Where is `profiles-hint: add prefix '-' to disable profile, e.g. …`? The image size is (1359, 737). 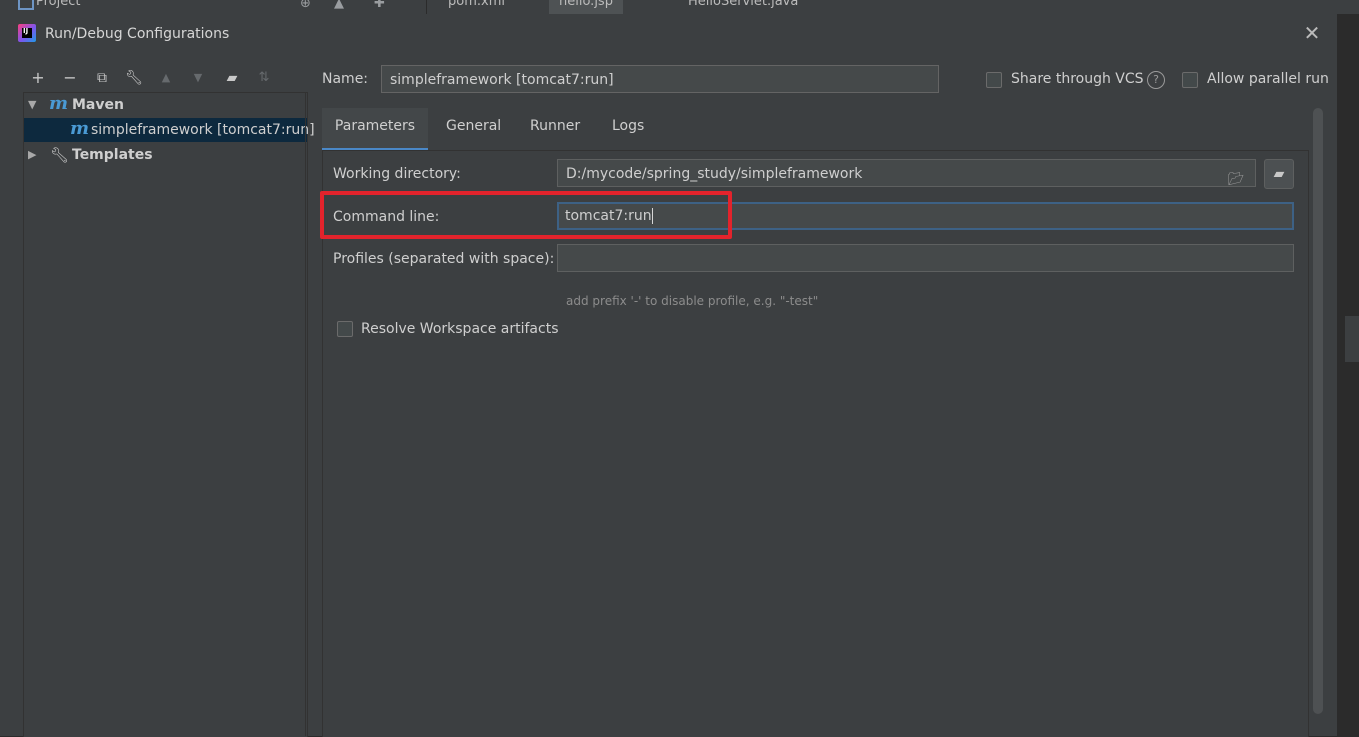
profiles-hint: add prefix '-' to disable profile, e.g. … is located at coordinates (692, 301).